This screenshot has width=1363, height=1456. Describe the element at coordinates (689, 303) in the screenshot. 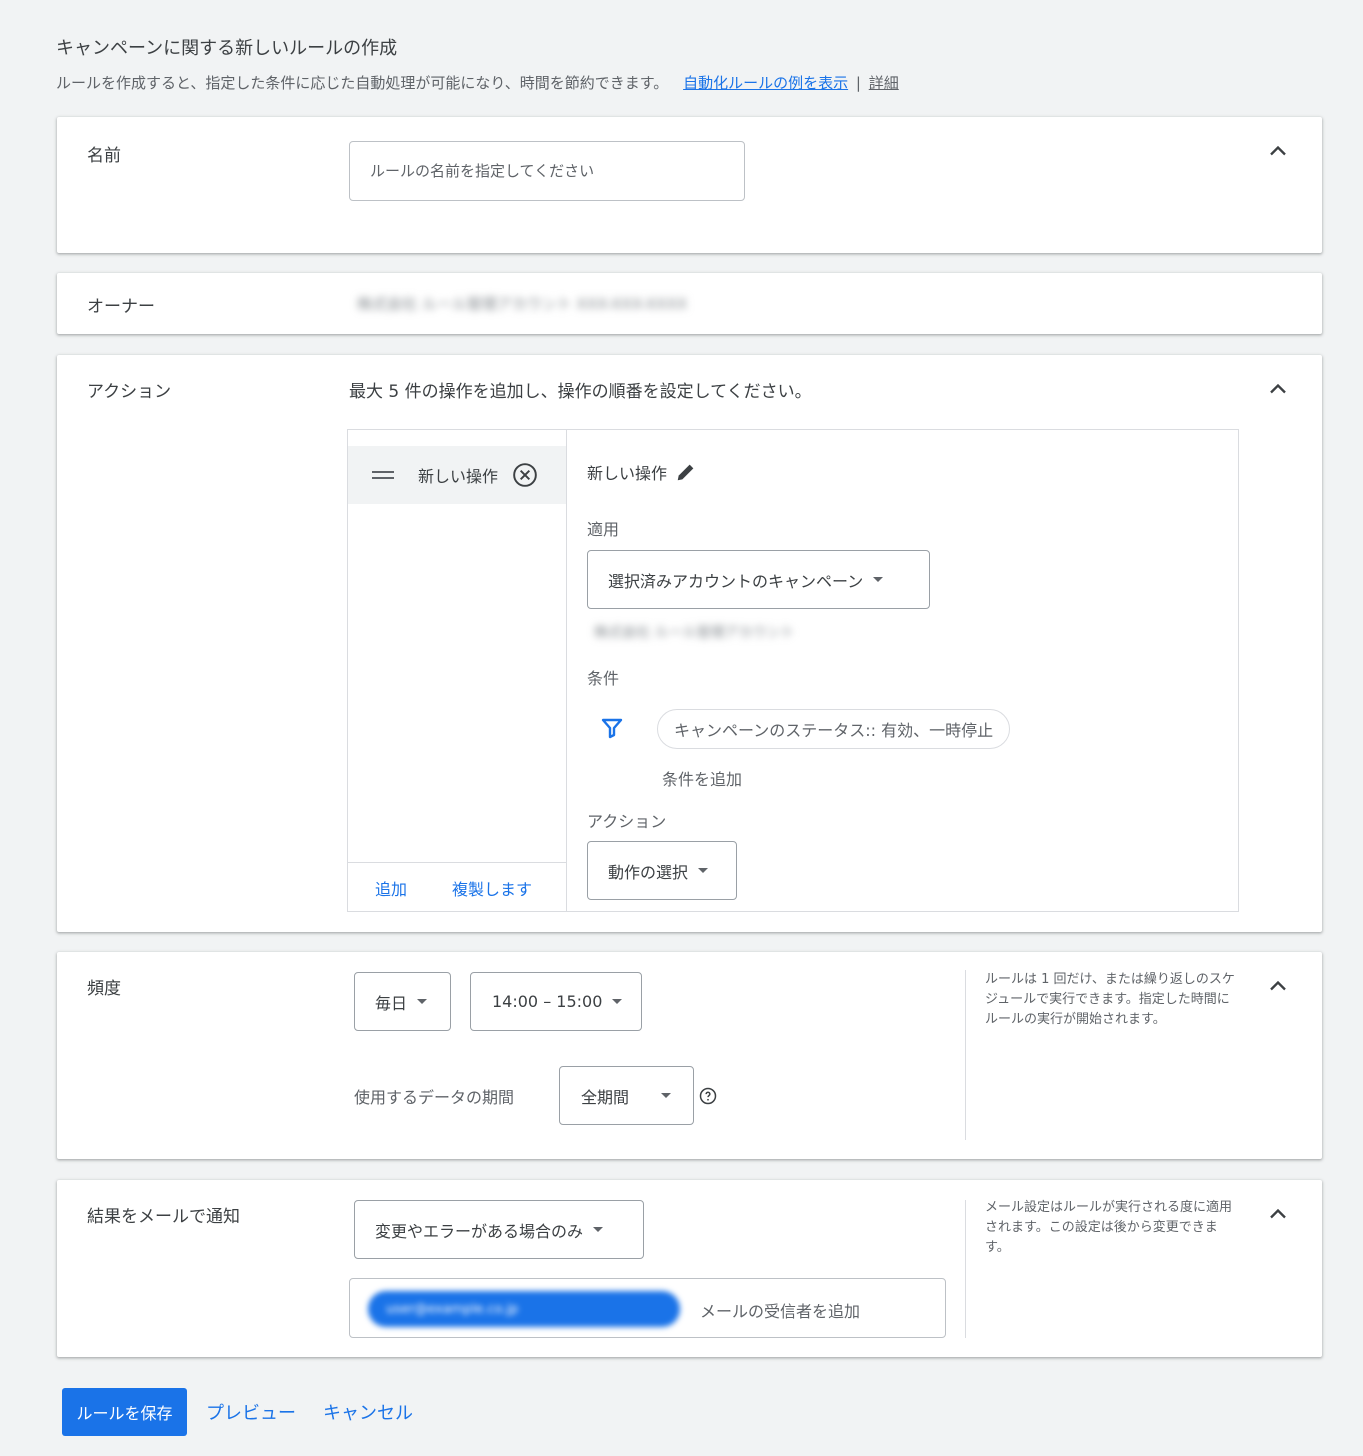

I see `owner-card: オーナー 株式会社 ルール管理アカウント XXX-XXX-XXXX` at that location.